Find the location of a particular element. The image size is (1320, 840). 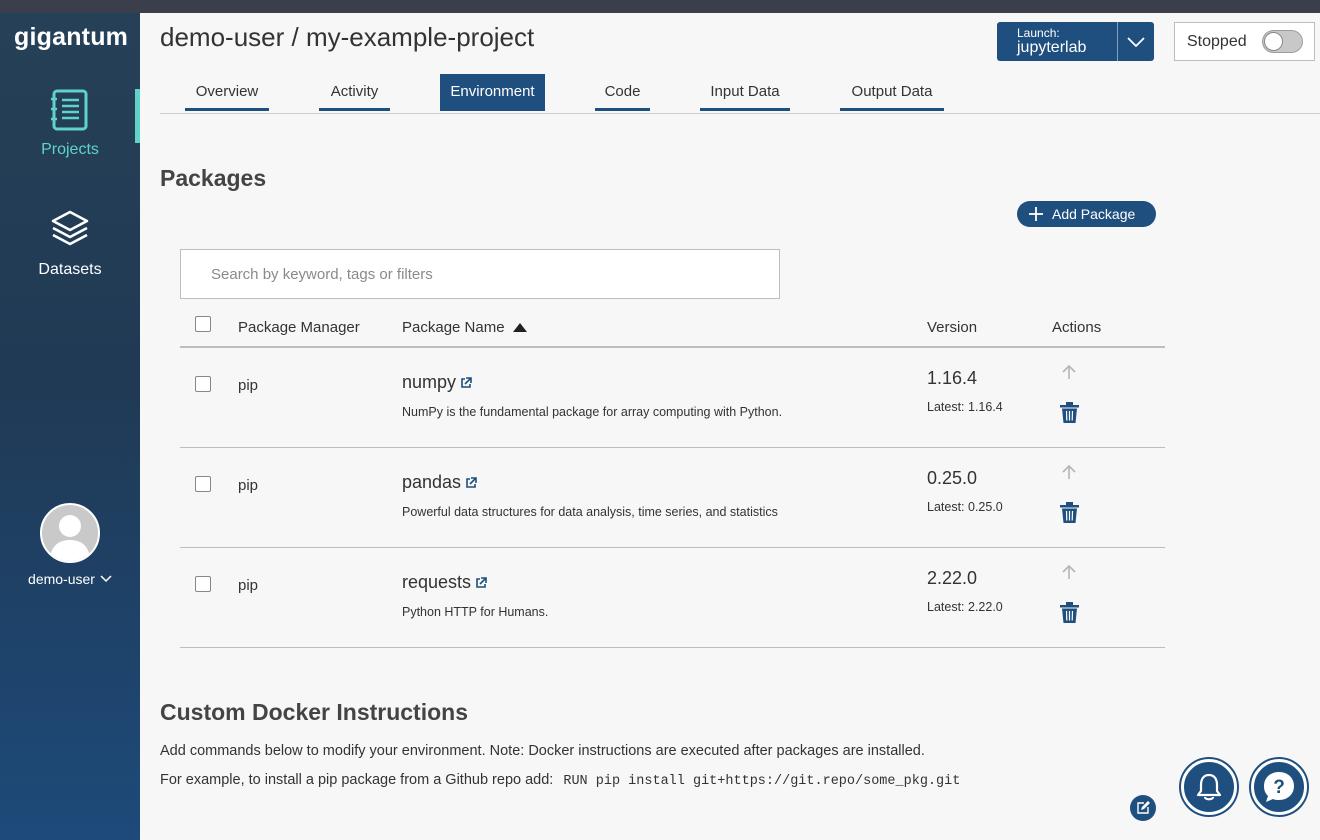

launch-tool: jupyterlab is located at coordinates (1052, 47).